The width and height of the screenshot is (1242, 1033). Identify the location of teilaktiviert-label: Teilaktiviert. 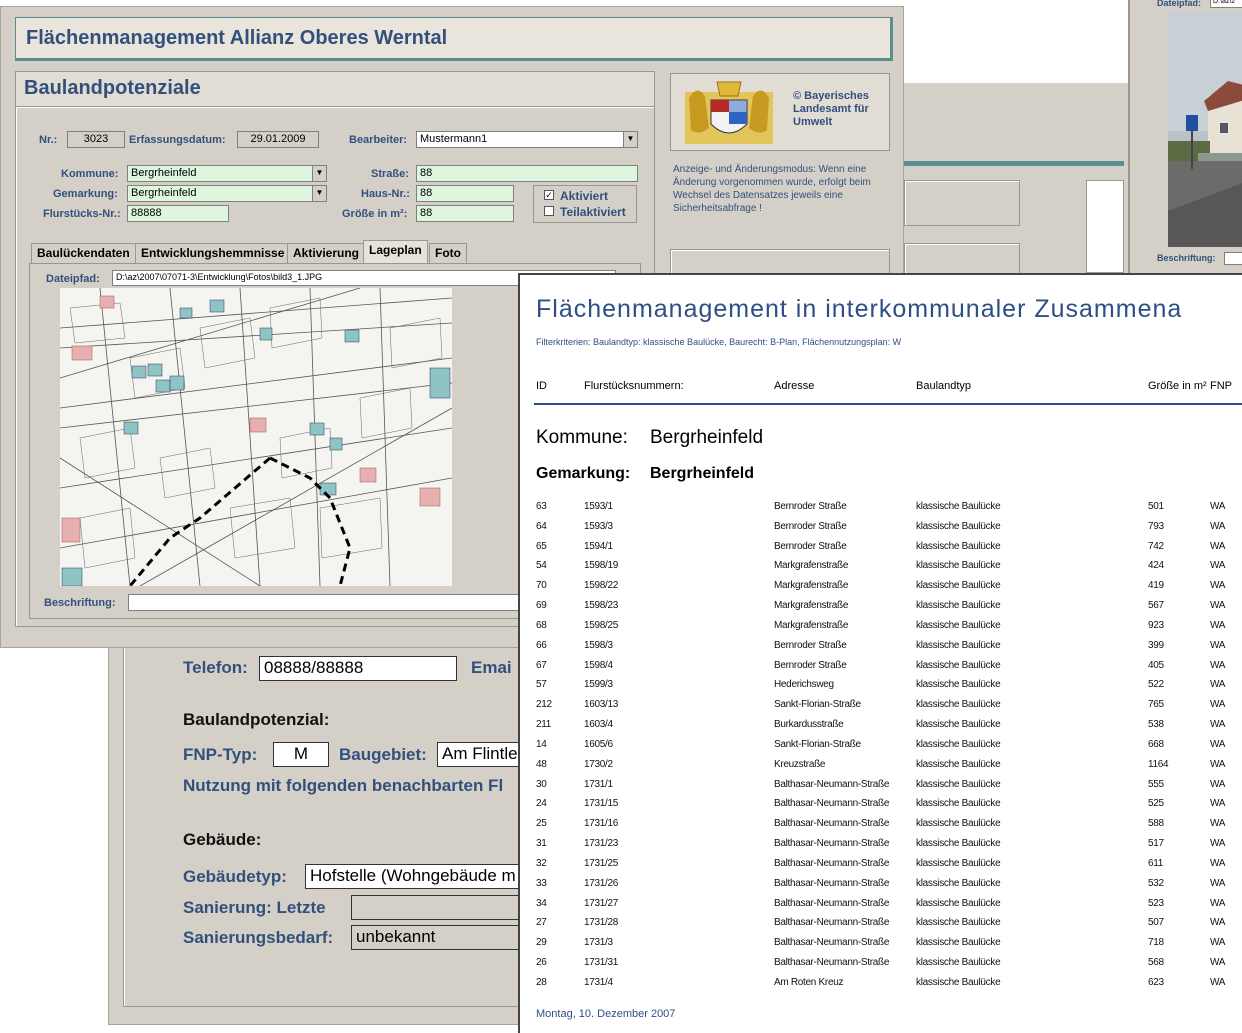
(593, 212).